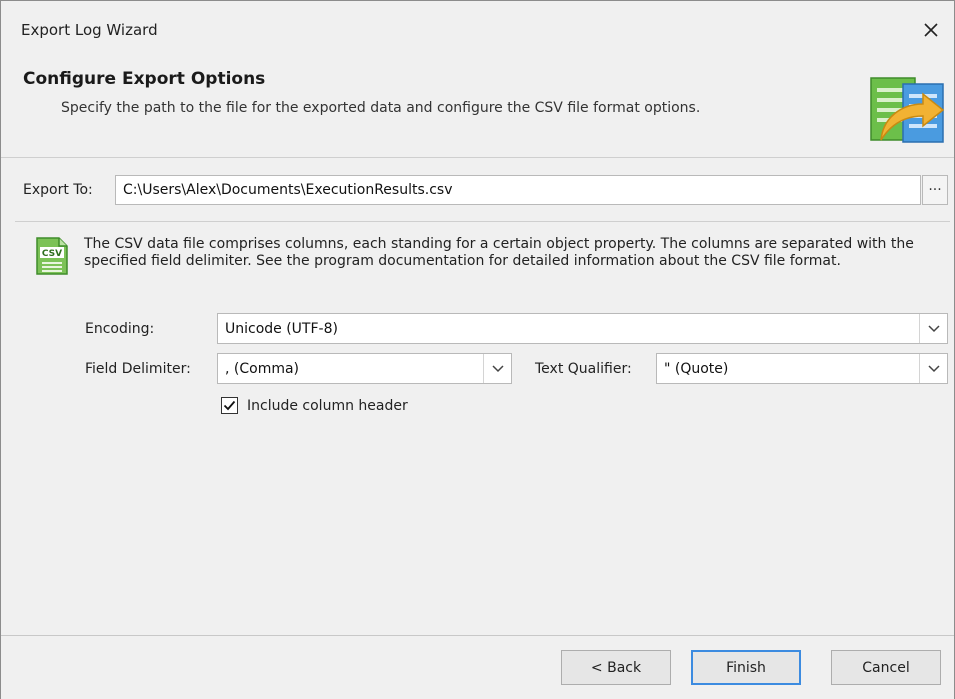  I want to click on close-button, so click(931, 30).